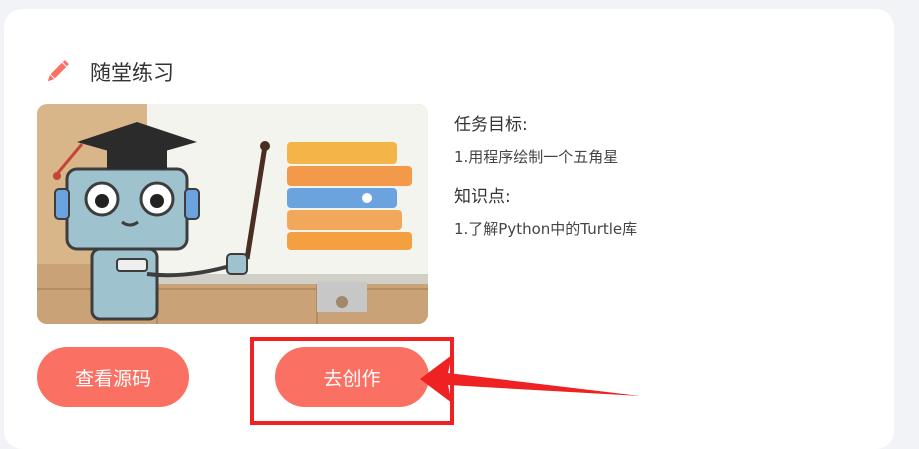  What do you see at coordinates (536, 157) in the screenshot?
I see `goal-item: 1.用程序绘制一个五角星` at bounding box center [536, 157].